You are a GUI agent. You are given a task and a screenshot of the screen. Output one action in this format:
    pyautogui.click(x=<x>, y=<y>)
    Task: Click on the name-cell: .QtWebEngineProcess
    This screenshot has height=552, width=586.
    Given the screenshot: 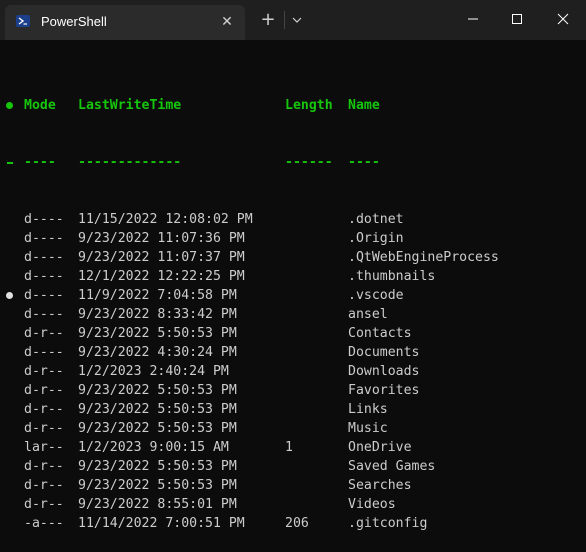 What is the action you would take?
    pyautogui.click(x=423, y=257)
    